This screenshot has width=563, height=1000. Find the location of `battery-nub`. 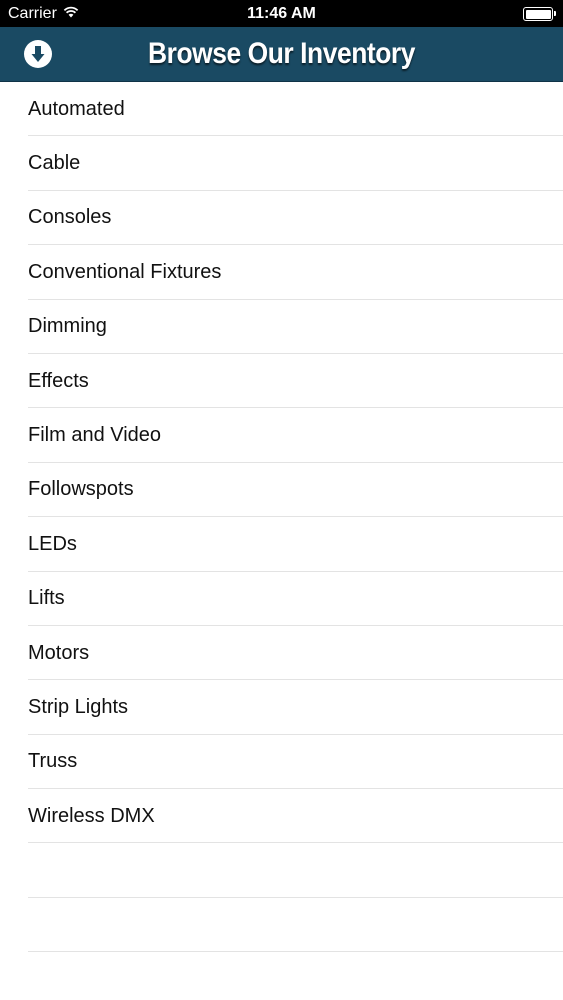

battery-nub is located at coordinates (554, 13).